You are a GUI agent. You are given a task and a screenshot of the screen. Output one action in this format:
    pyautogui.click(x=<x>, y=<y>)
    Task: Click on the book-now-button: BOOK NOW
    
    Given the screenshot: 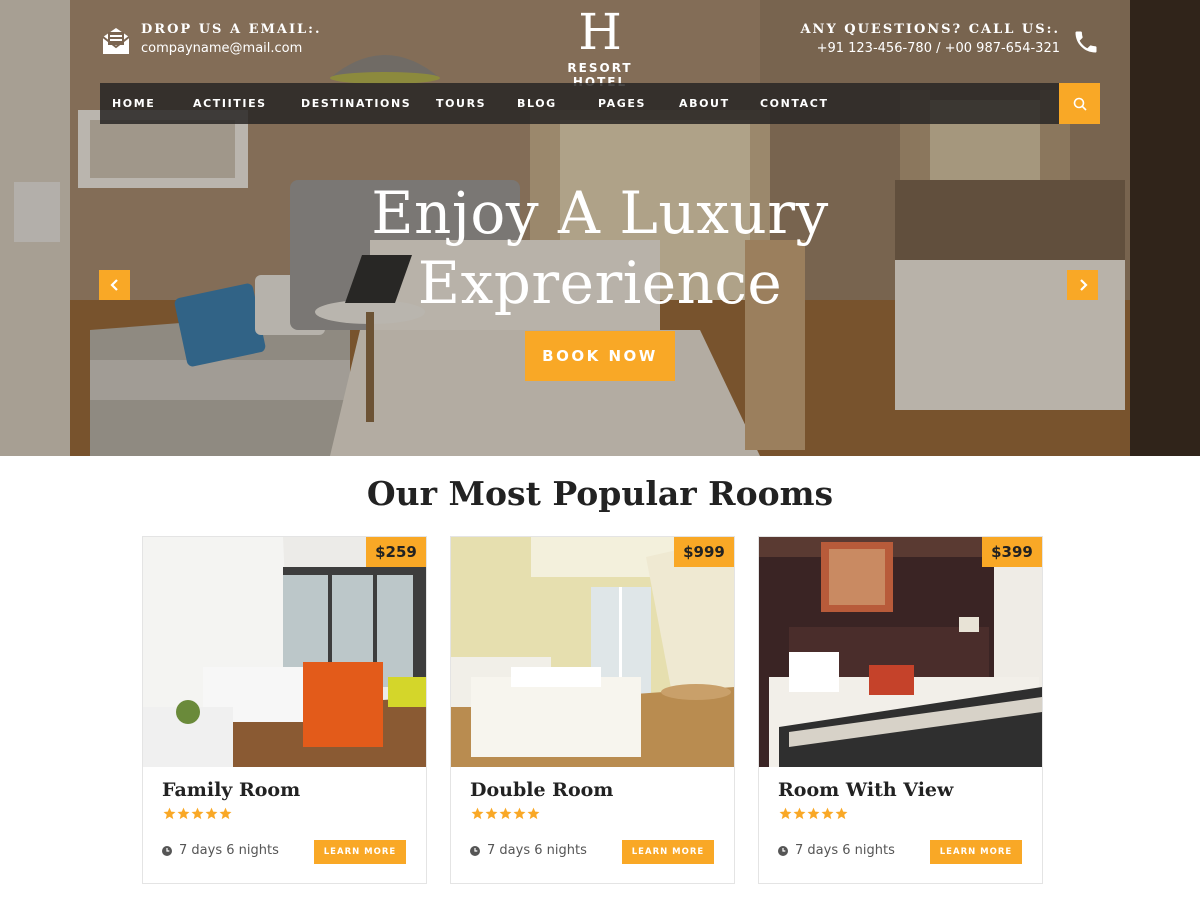 What is the action you would take?
    pyautogui.click(x=600, y=356)
    